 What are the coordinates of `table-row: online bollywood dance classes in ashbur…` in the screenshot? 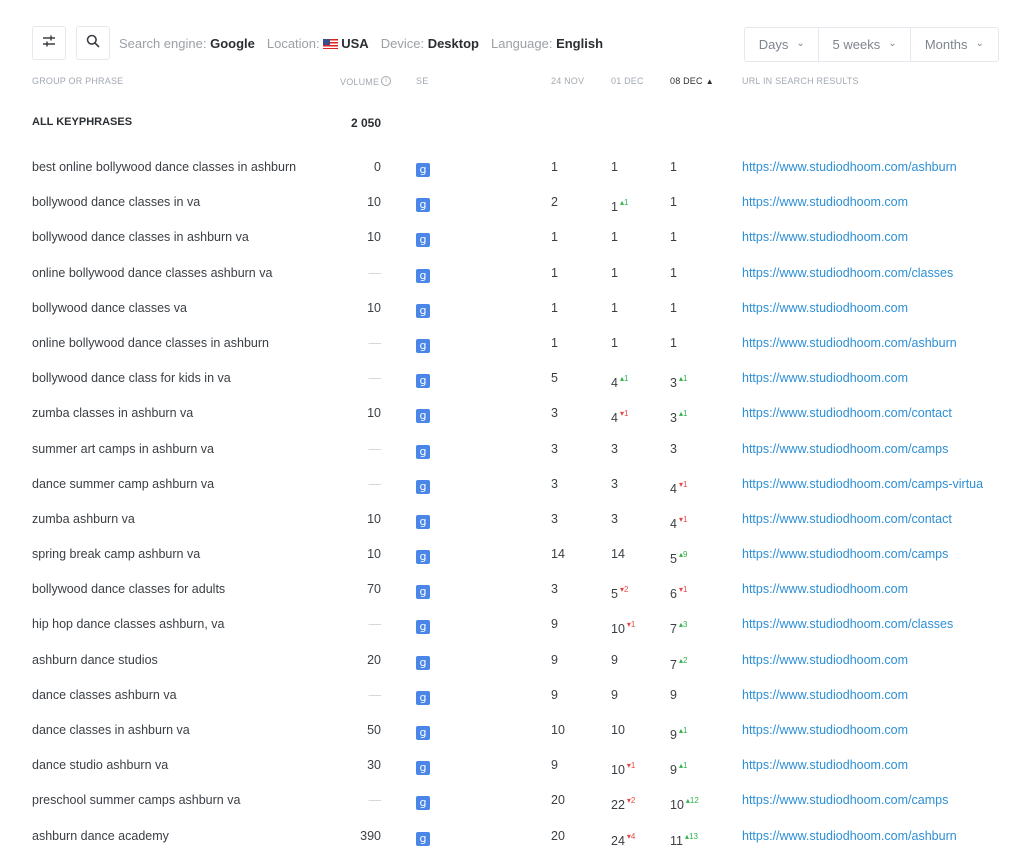 It's located at (512, 343).